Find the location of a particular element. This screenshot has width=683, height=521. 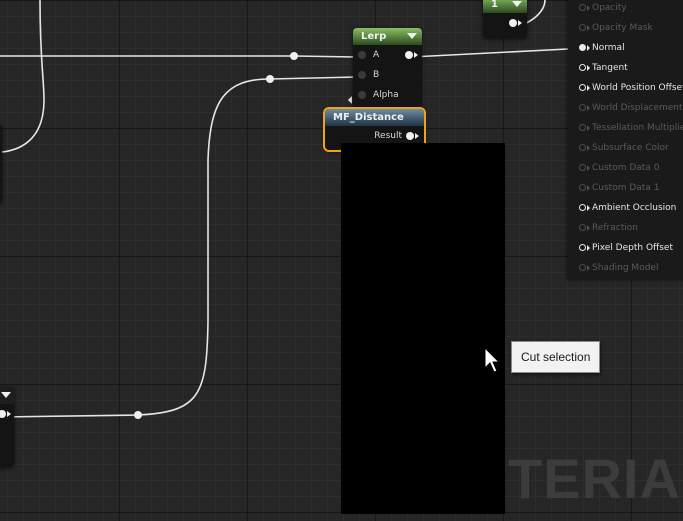

result-pin-label: Normal is located at coordinates (608, 48).